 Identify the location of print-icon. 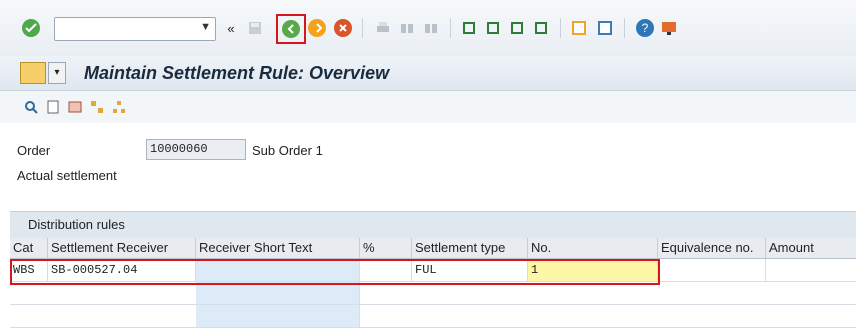
(383, 28).